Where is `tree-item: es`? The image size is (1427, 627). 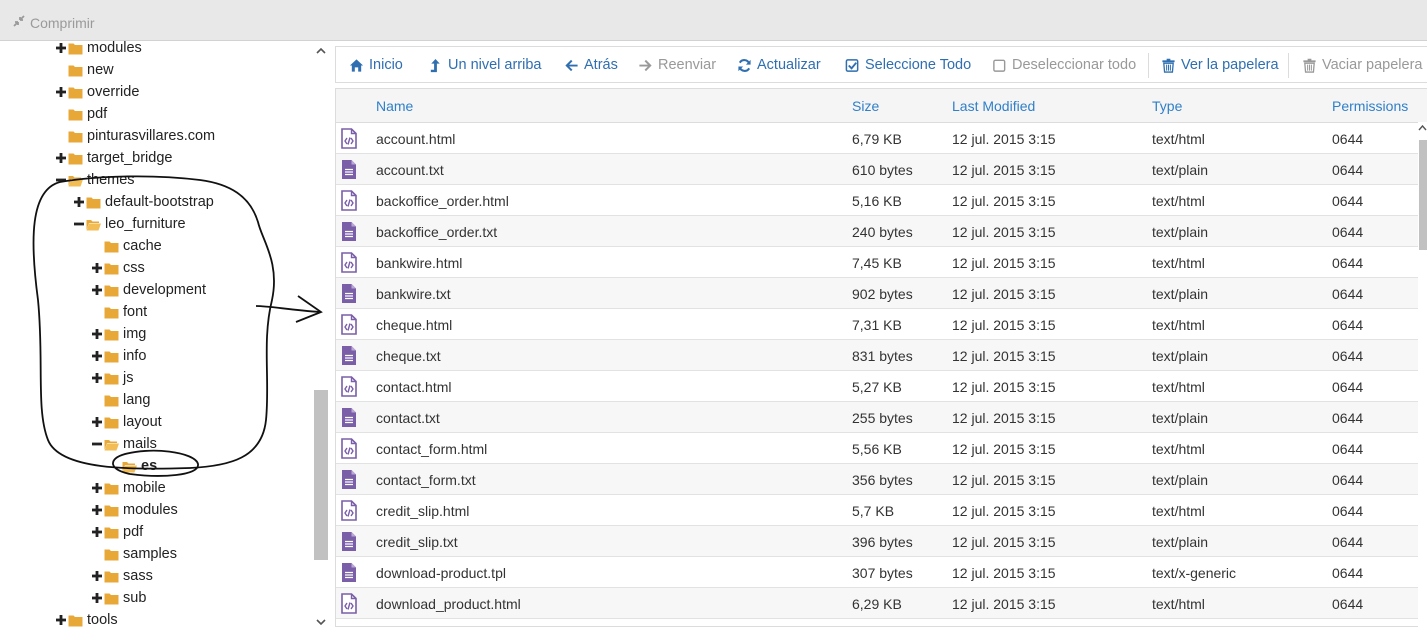
tree-item: es is located at coordinates (133, 466).